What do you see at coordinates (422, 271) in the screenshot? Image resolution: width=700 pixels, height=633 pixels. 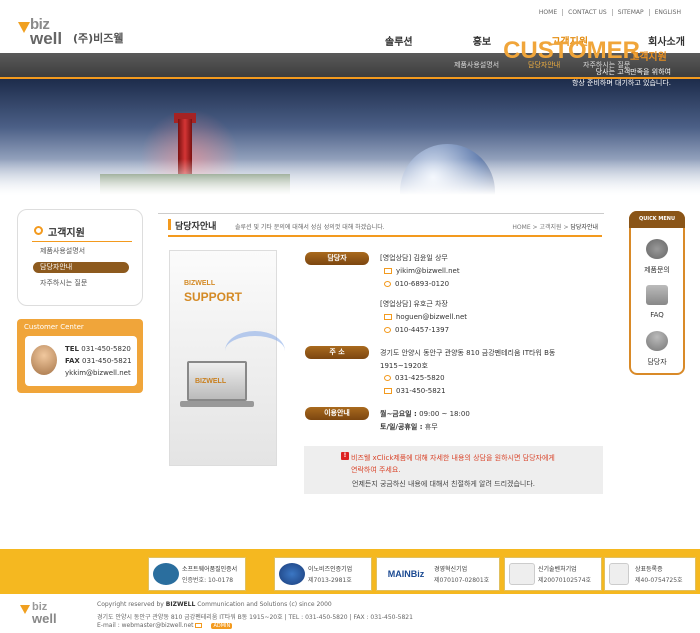 I see `contact-1-email: yikim@bizwell.net` at bounding box center [422, 271].